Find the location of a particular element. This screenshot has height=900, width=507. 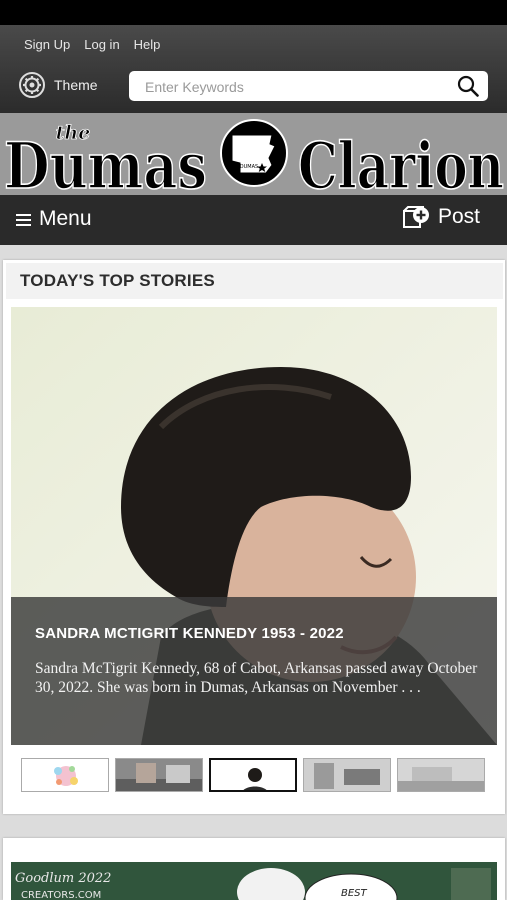

story-headline: SANDRA MCTIGRIT KENNEDY 1953 - 2022 is located at coordinates (189, 633).